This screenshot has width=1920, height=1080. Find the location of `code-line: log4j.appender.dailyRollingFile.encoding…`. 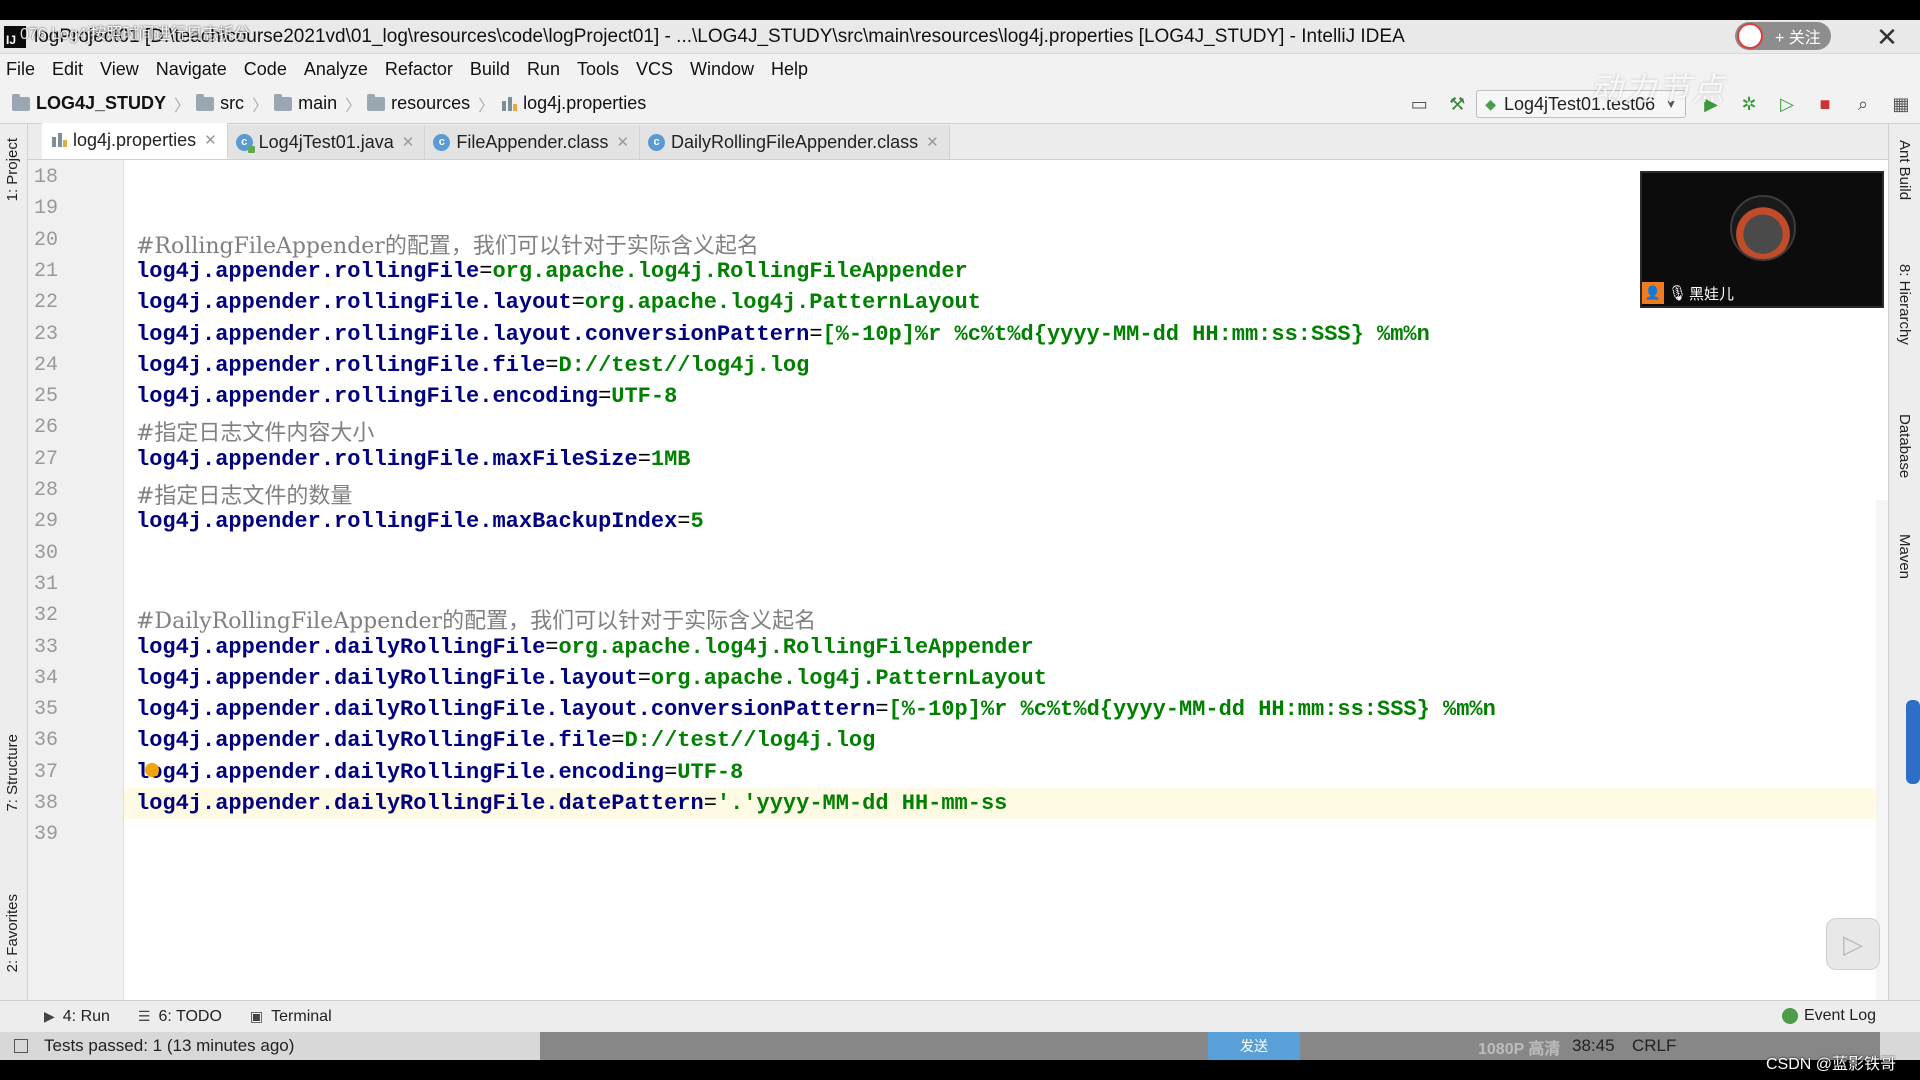

code-line: log4j.appender.dailyRollingFile.encoding… is located at coordinates (1006, 772).